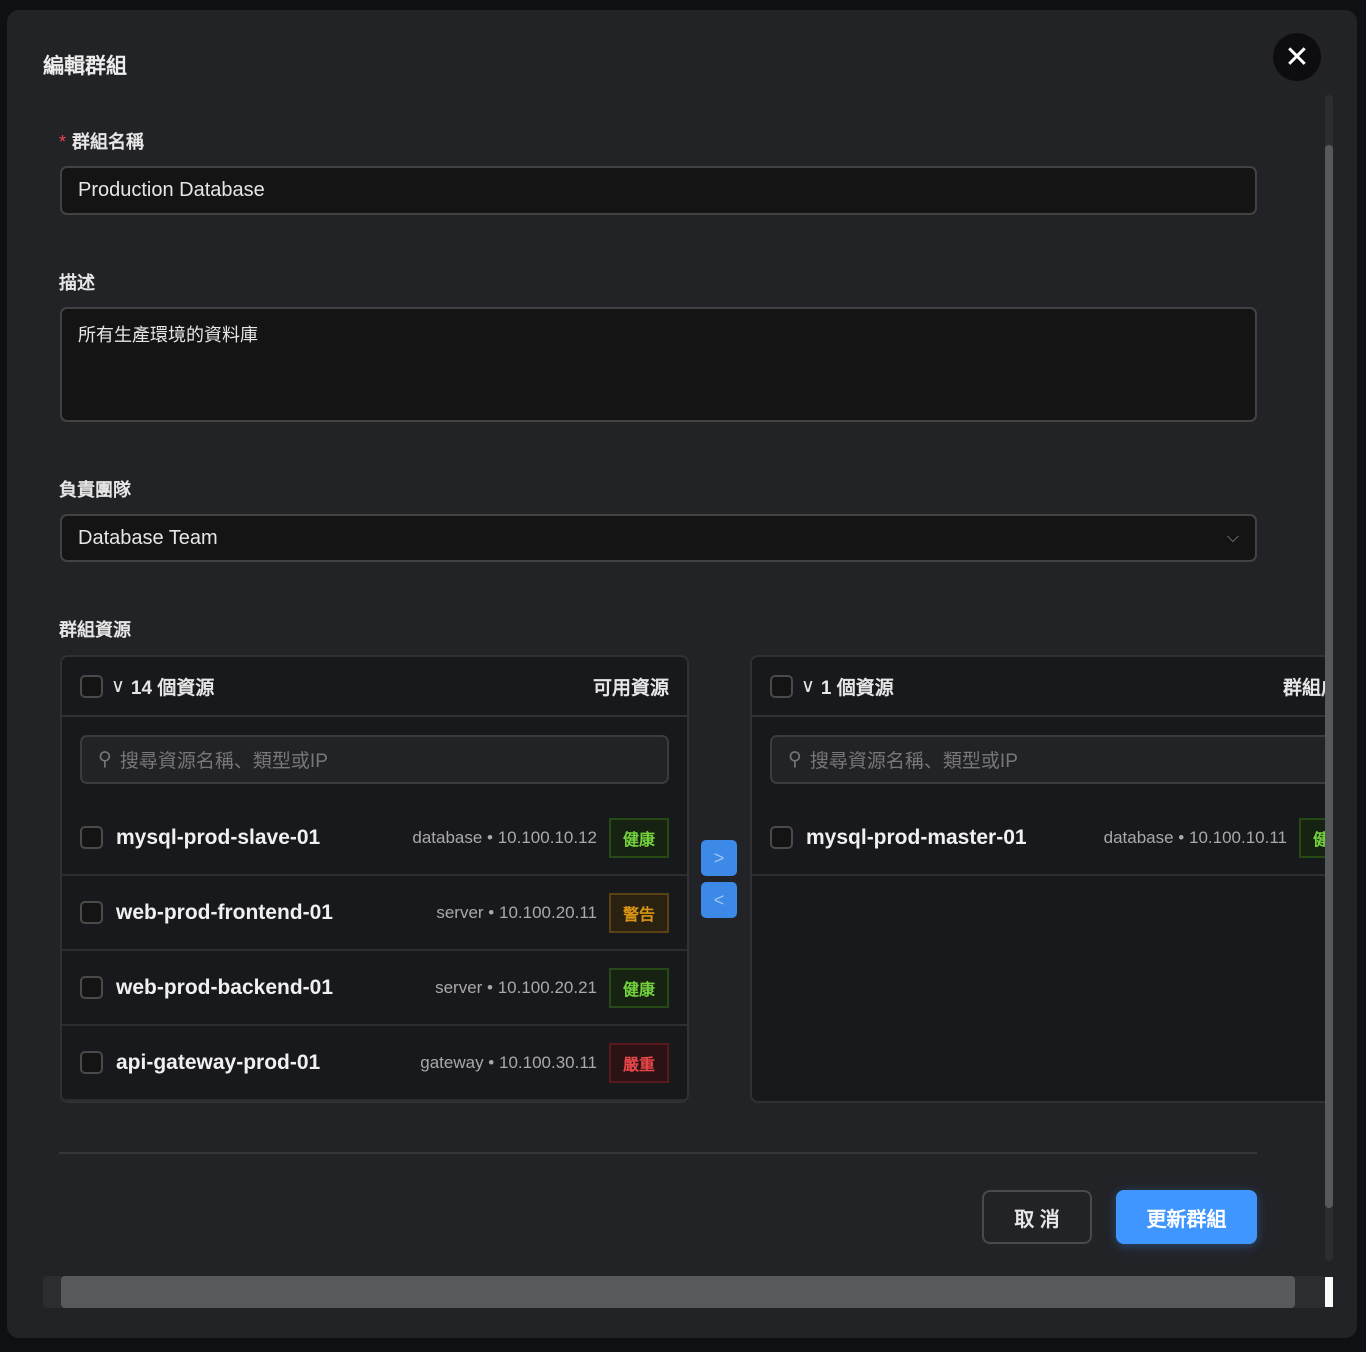  What do you see at coordinates (516, 912) in the screenshot?
I see `resource-meta: server • 10.100.20.11` at bounding box center [516, 912].